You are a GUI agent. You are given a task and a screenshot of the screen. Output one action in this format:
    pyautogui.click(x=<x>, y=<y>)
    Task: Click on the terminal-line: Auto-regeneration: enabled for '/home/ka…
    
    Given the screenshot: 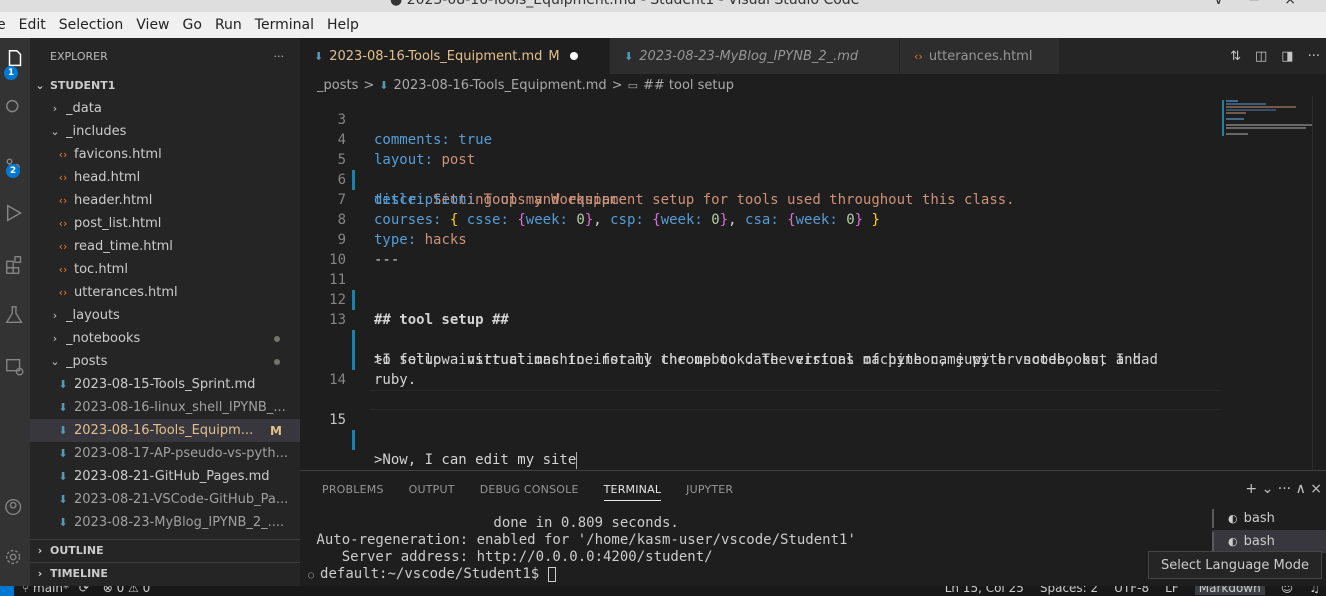 What is the action you would take?
    pyautogui.click(x=582, y=540)
    